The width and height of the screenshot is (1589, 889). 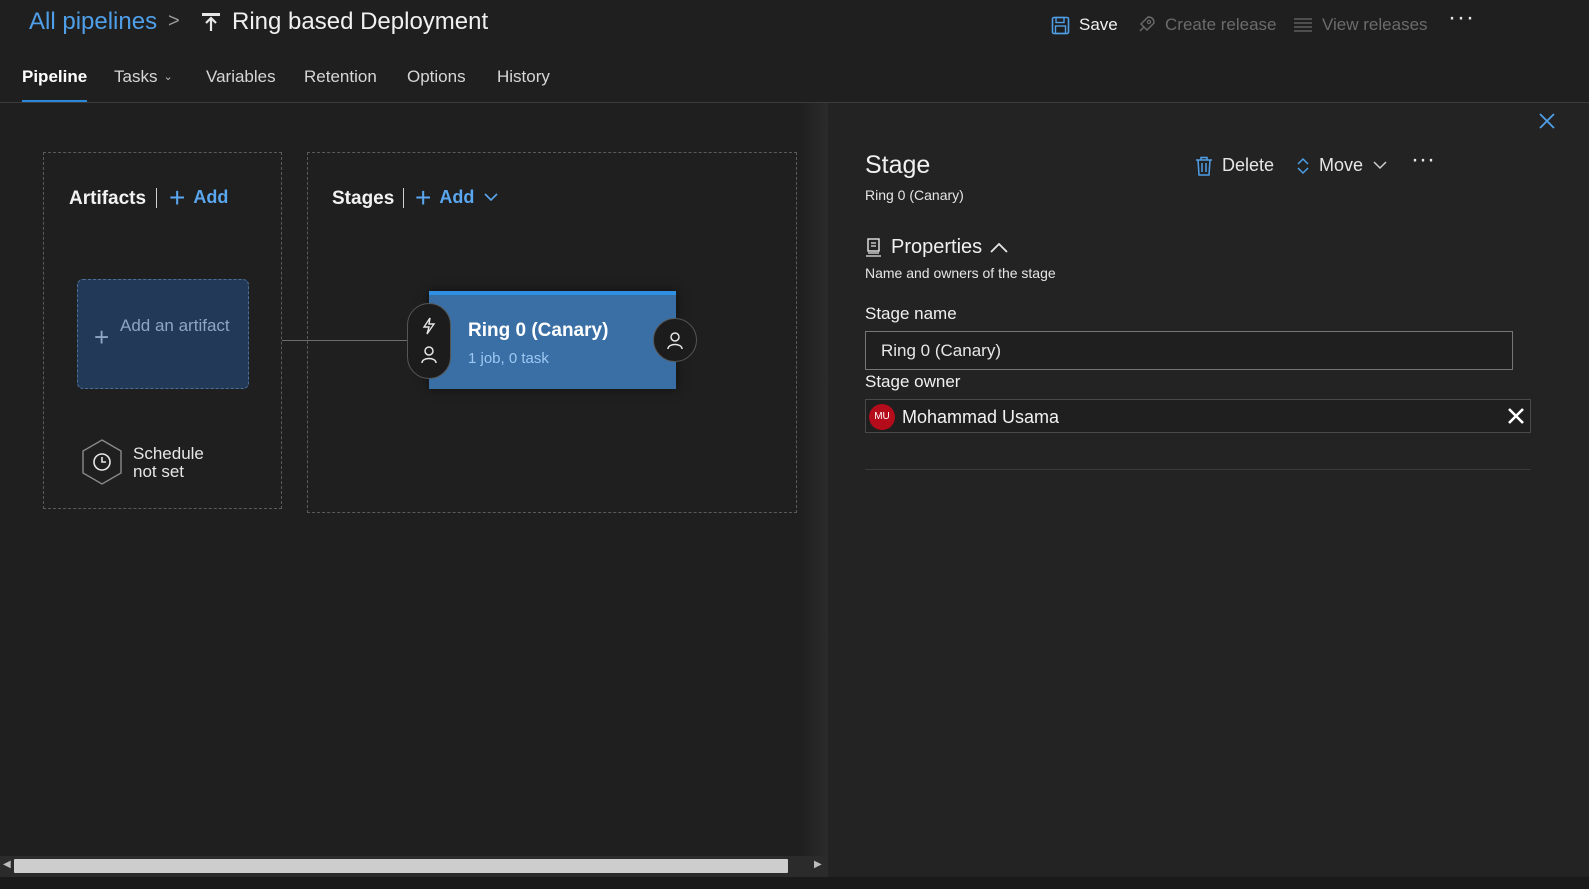 What do you see at coordinates (1204, 166) in the screenshot?
I see `trash-icon` at bounding box center [1204, 166].